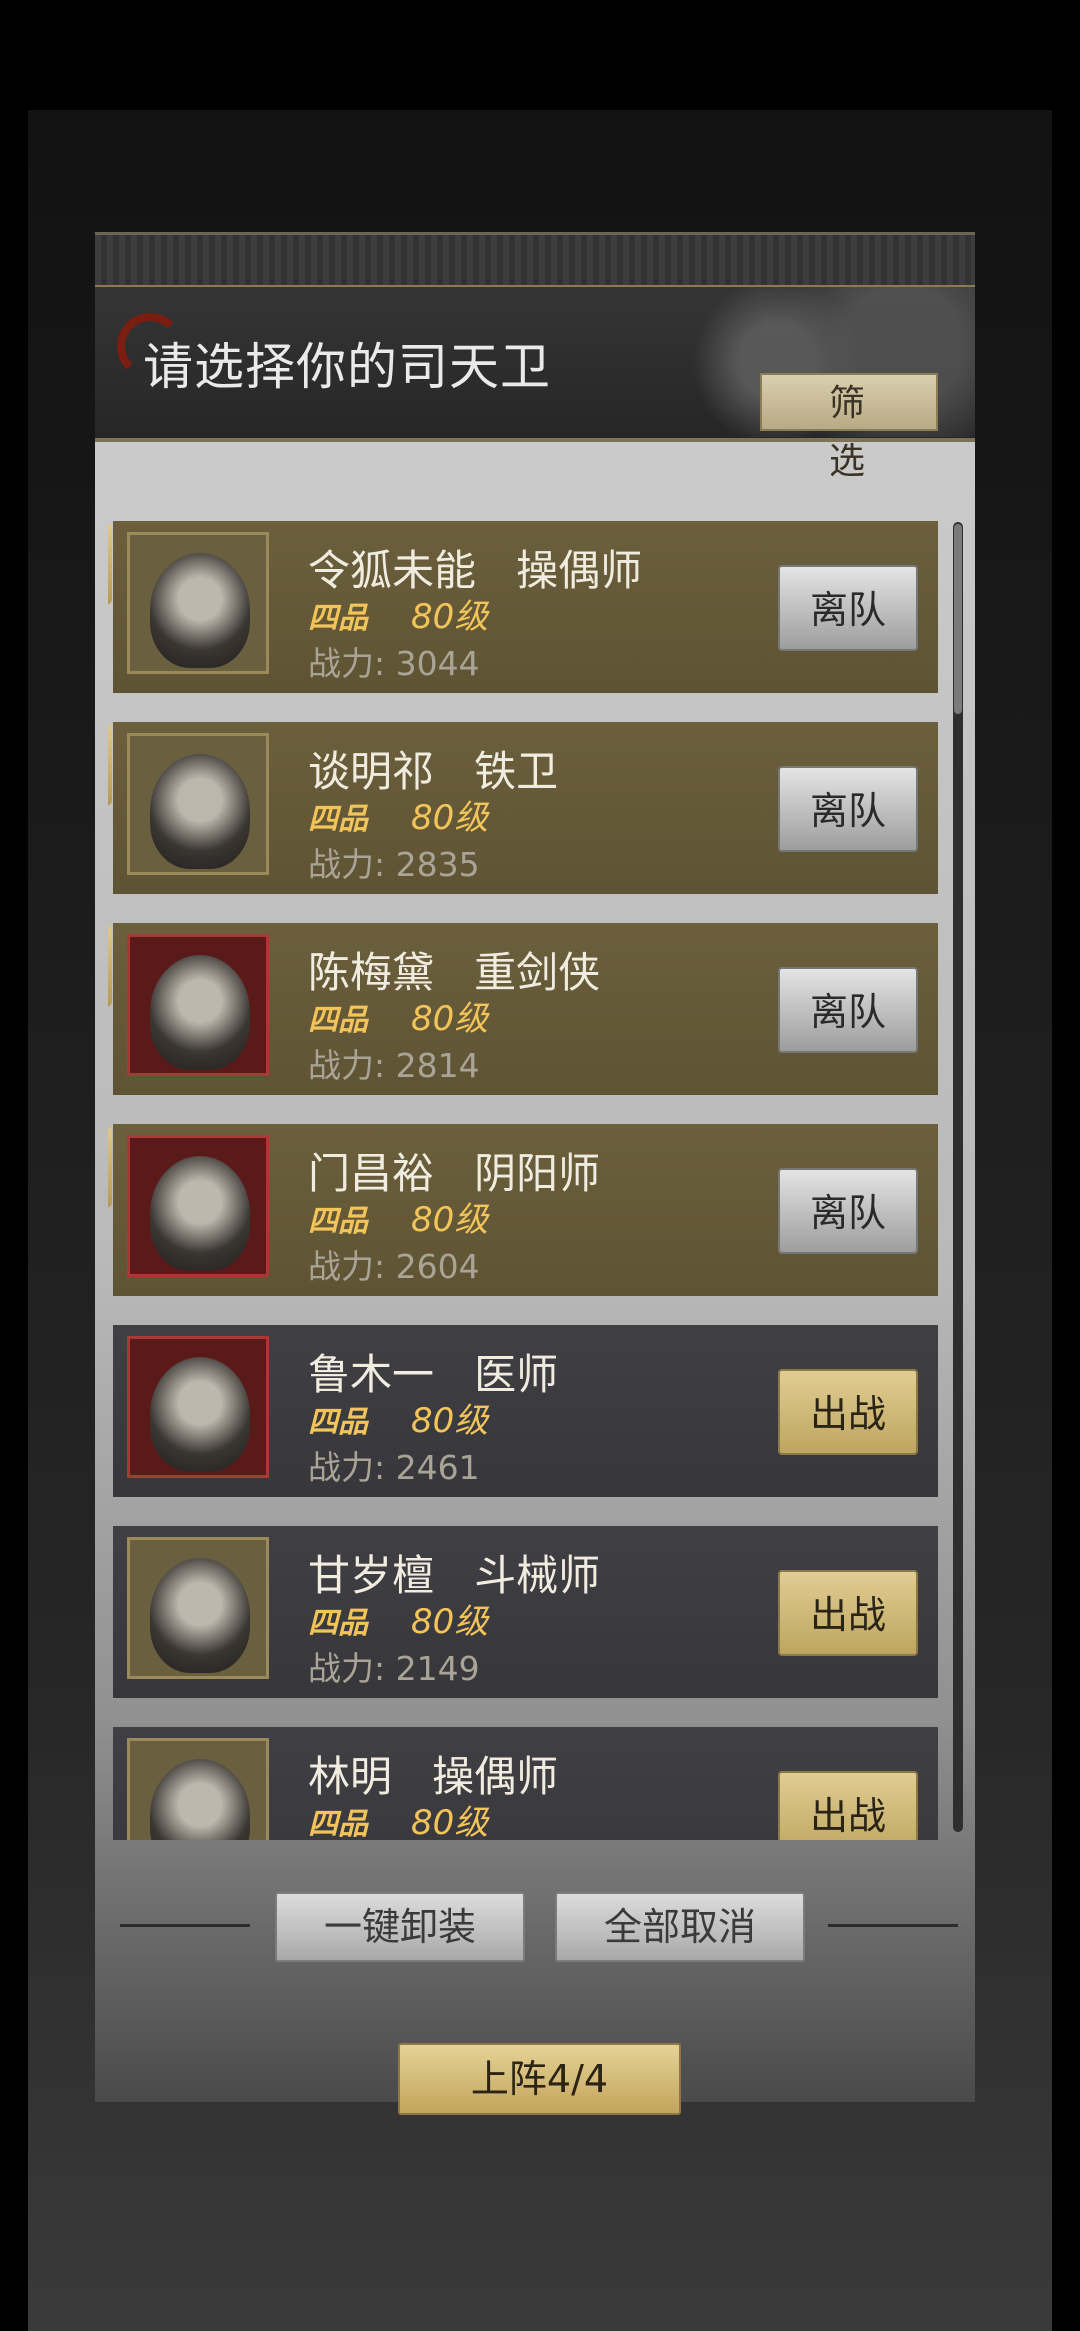 This screenshot has width=1080, height=2331. Describe the element at coordinates (394, 1065) in the screenshot. I see `character-power: 战力: 2814` at that location.